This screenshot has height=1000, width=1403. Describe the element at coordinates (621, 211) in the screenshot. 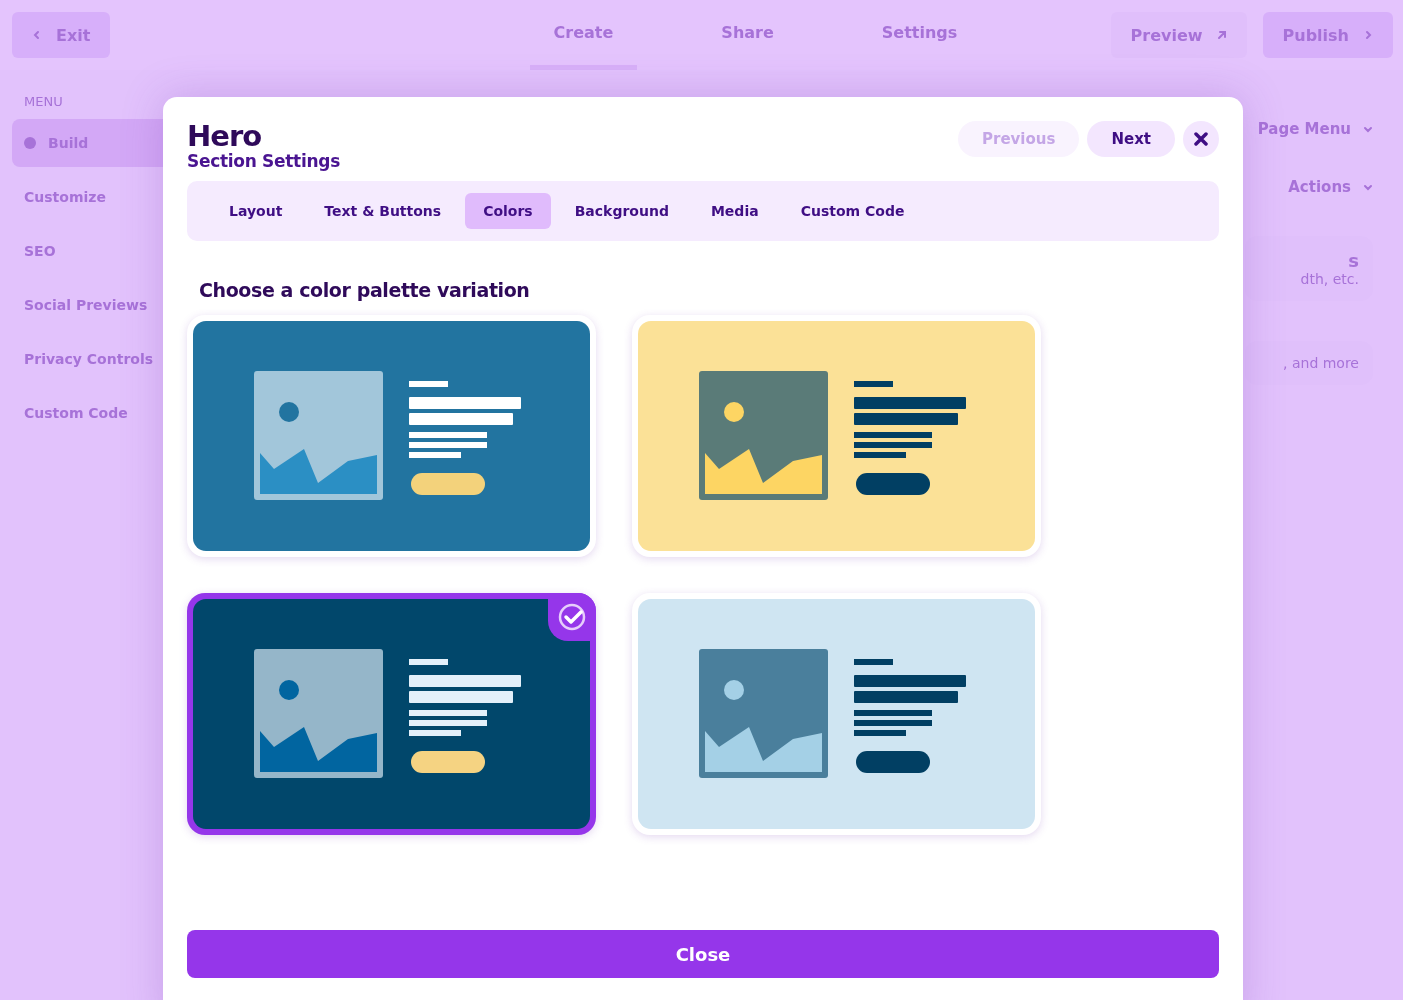

I see `section-tab: Background` at that location.